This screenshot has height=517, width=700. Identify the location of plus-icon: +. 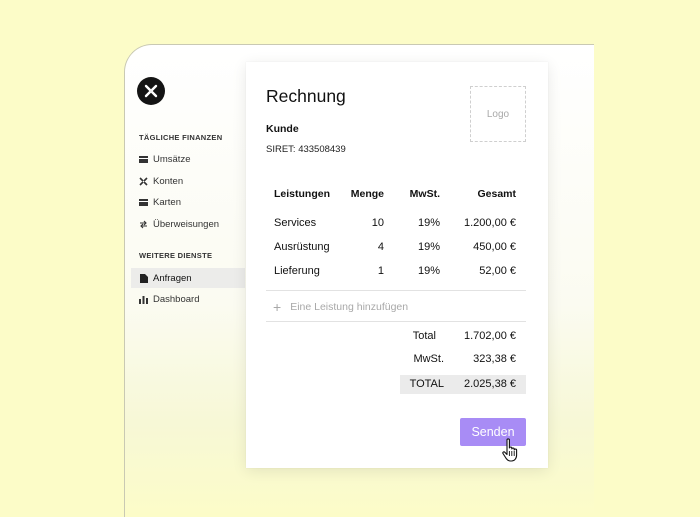
(277, 307).